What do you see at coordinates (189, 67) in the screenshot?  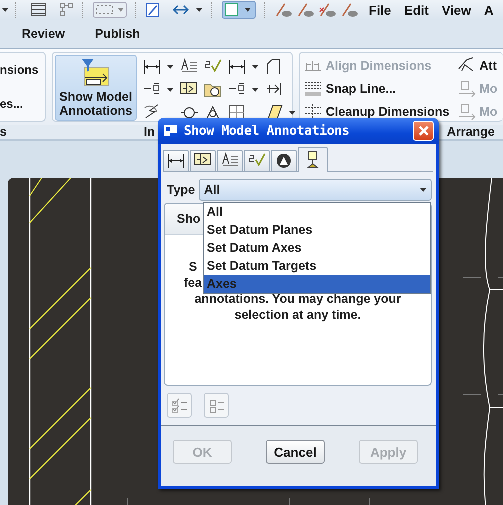 I see `text-lines-icon` at bounding box center [189, 67].